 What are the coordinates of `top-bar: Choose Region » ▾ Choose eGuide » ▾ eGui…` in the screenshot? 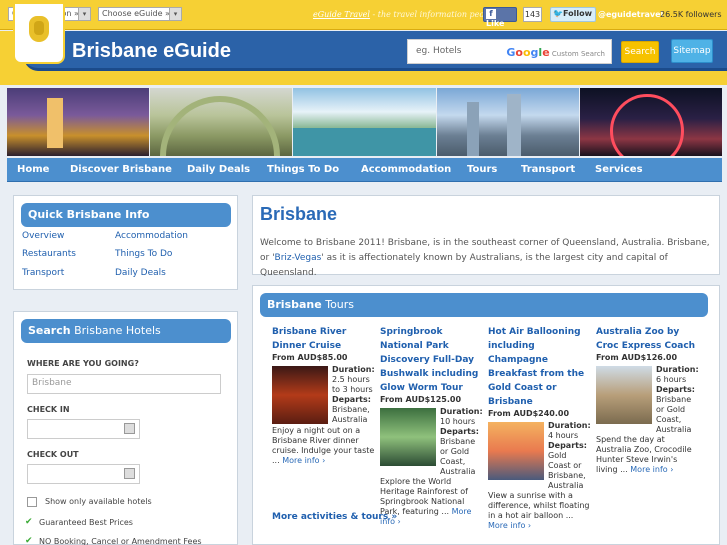 It's located at (363, 15).